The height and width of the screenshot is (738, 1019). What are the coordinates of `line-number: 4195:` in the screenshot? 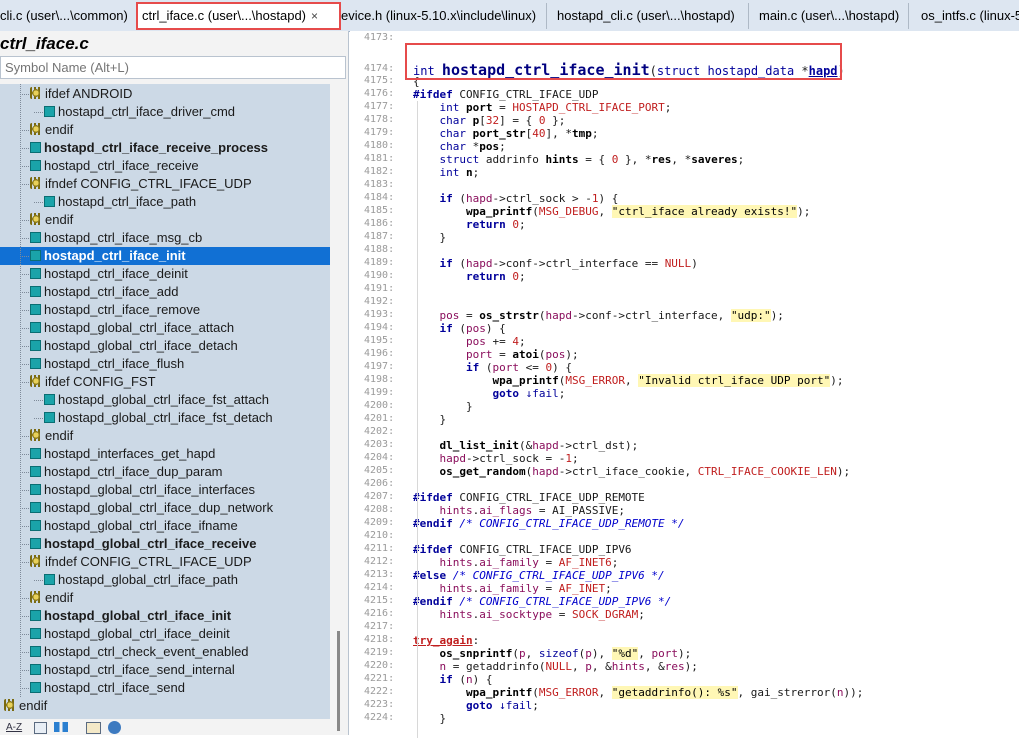 It's located at (379, 340).